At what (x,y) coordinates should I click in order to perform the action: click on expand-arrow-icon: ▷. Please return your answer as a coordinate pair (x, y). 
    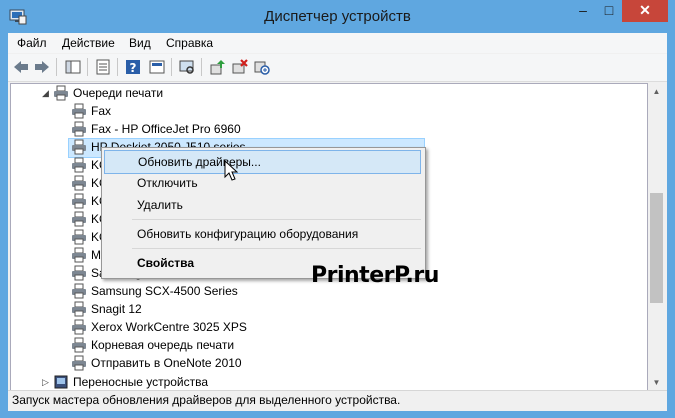
    Looking at the image, I should click on (45, 382).